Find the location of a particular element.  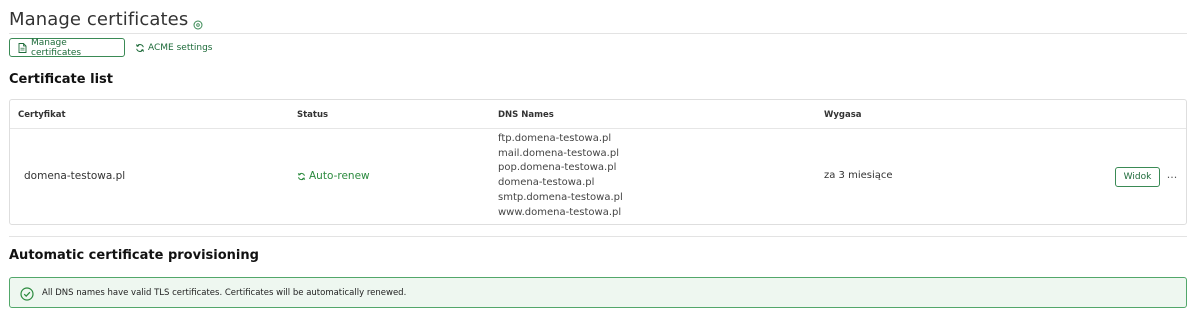

tab-acme-settings: ACME settings is located at coordinates (174, 47).